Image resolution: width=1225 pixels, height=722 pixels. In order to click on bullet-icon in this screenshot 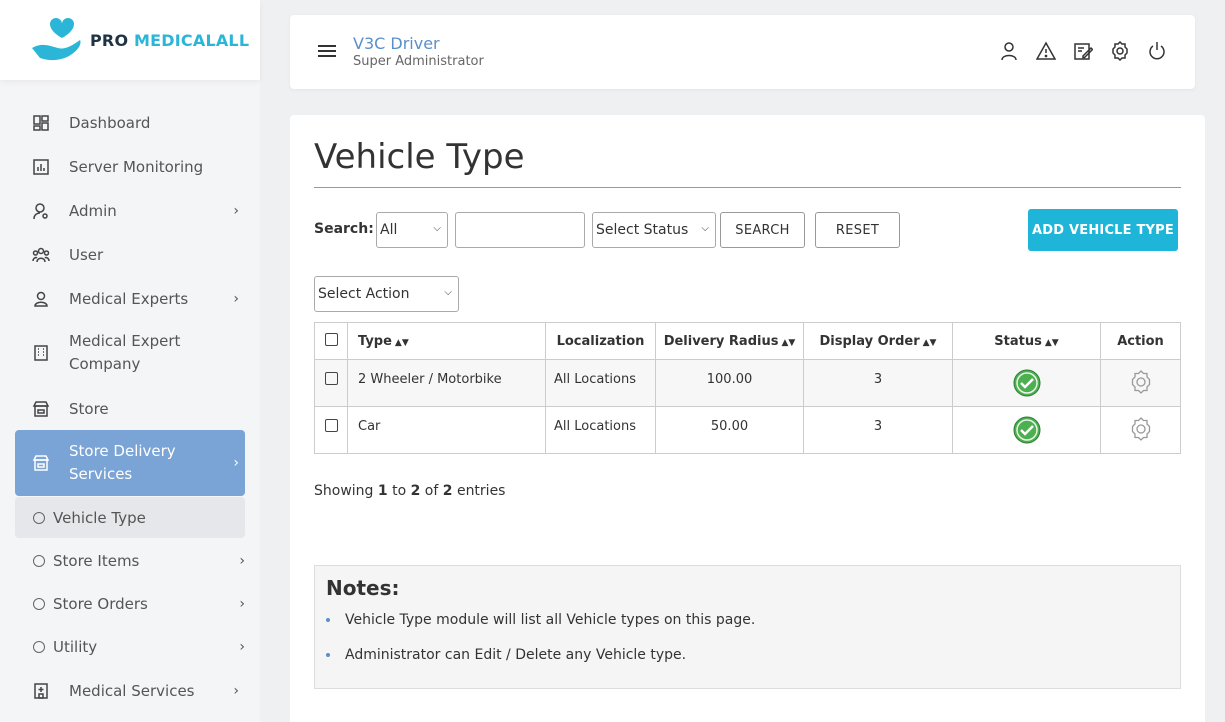, I will do `click(328, 620)`.